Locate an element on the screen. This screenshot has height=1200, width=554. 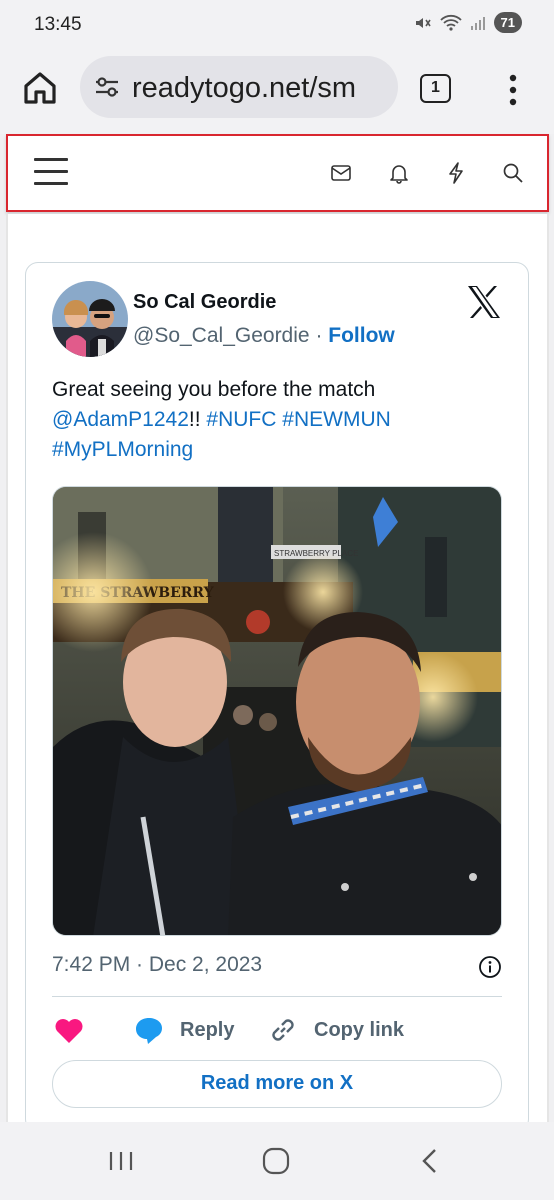
read-more-button: Read more on X is located at coordinates (277, 1084).